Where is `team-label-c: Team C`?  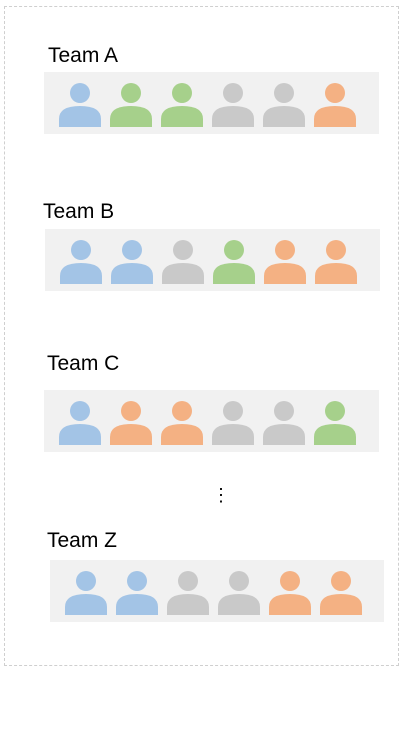
team-label-c: Team C is located at coordinates (83, 363).